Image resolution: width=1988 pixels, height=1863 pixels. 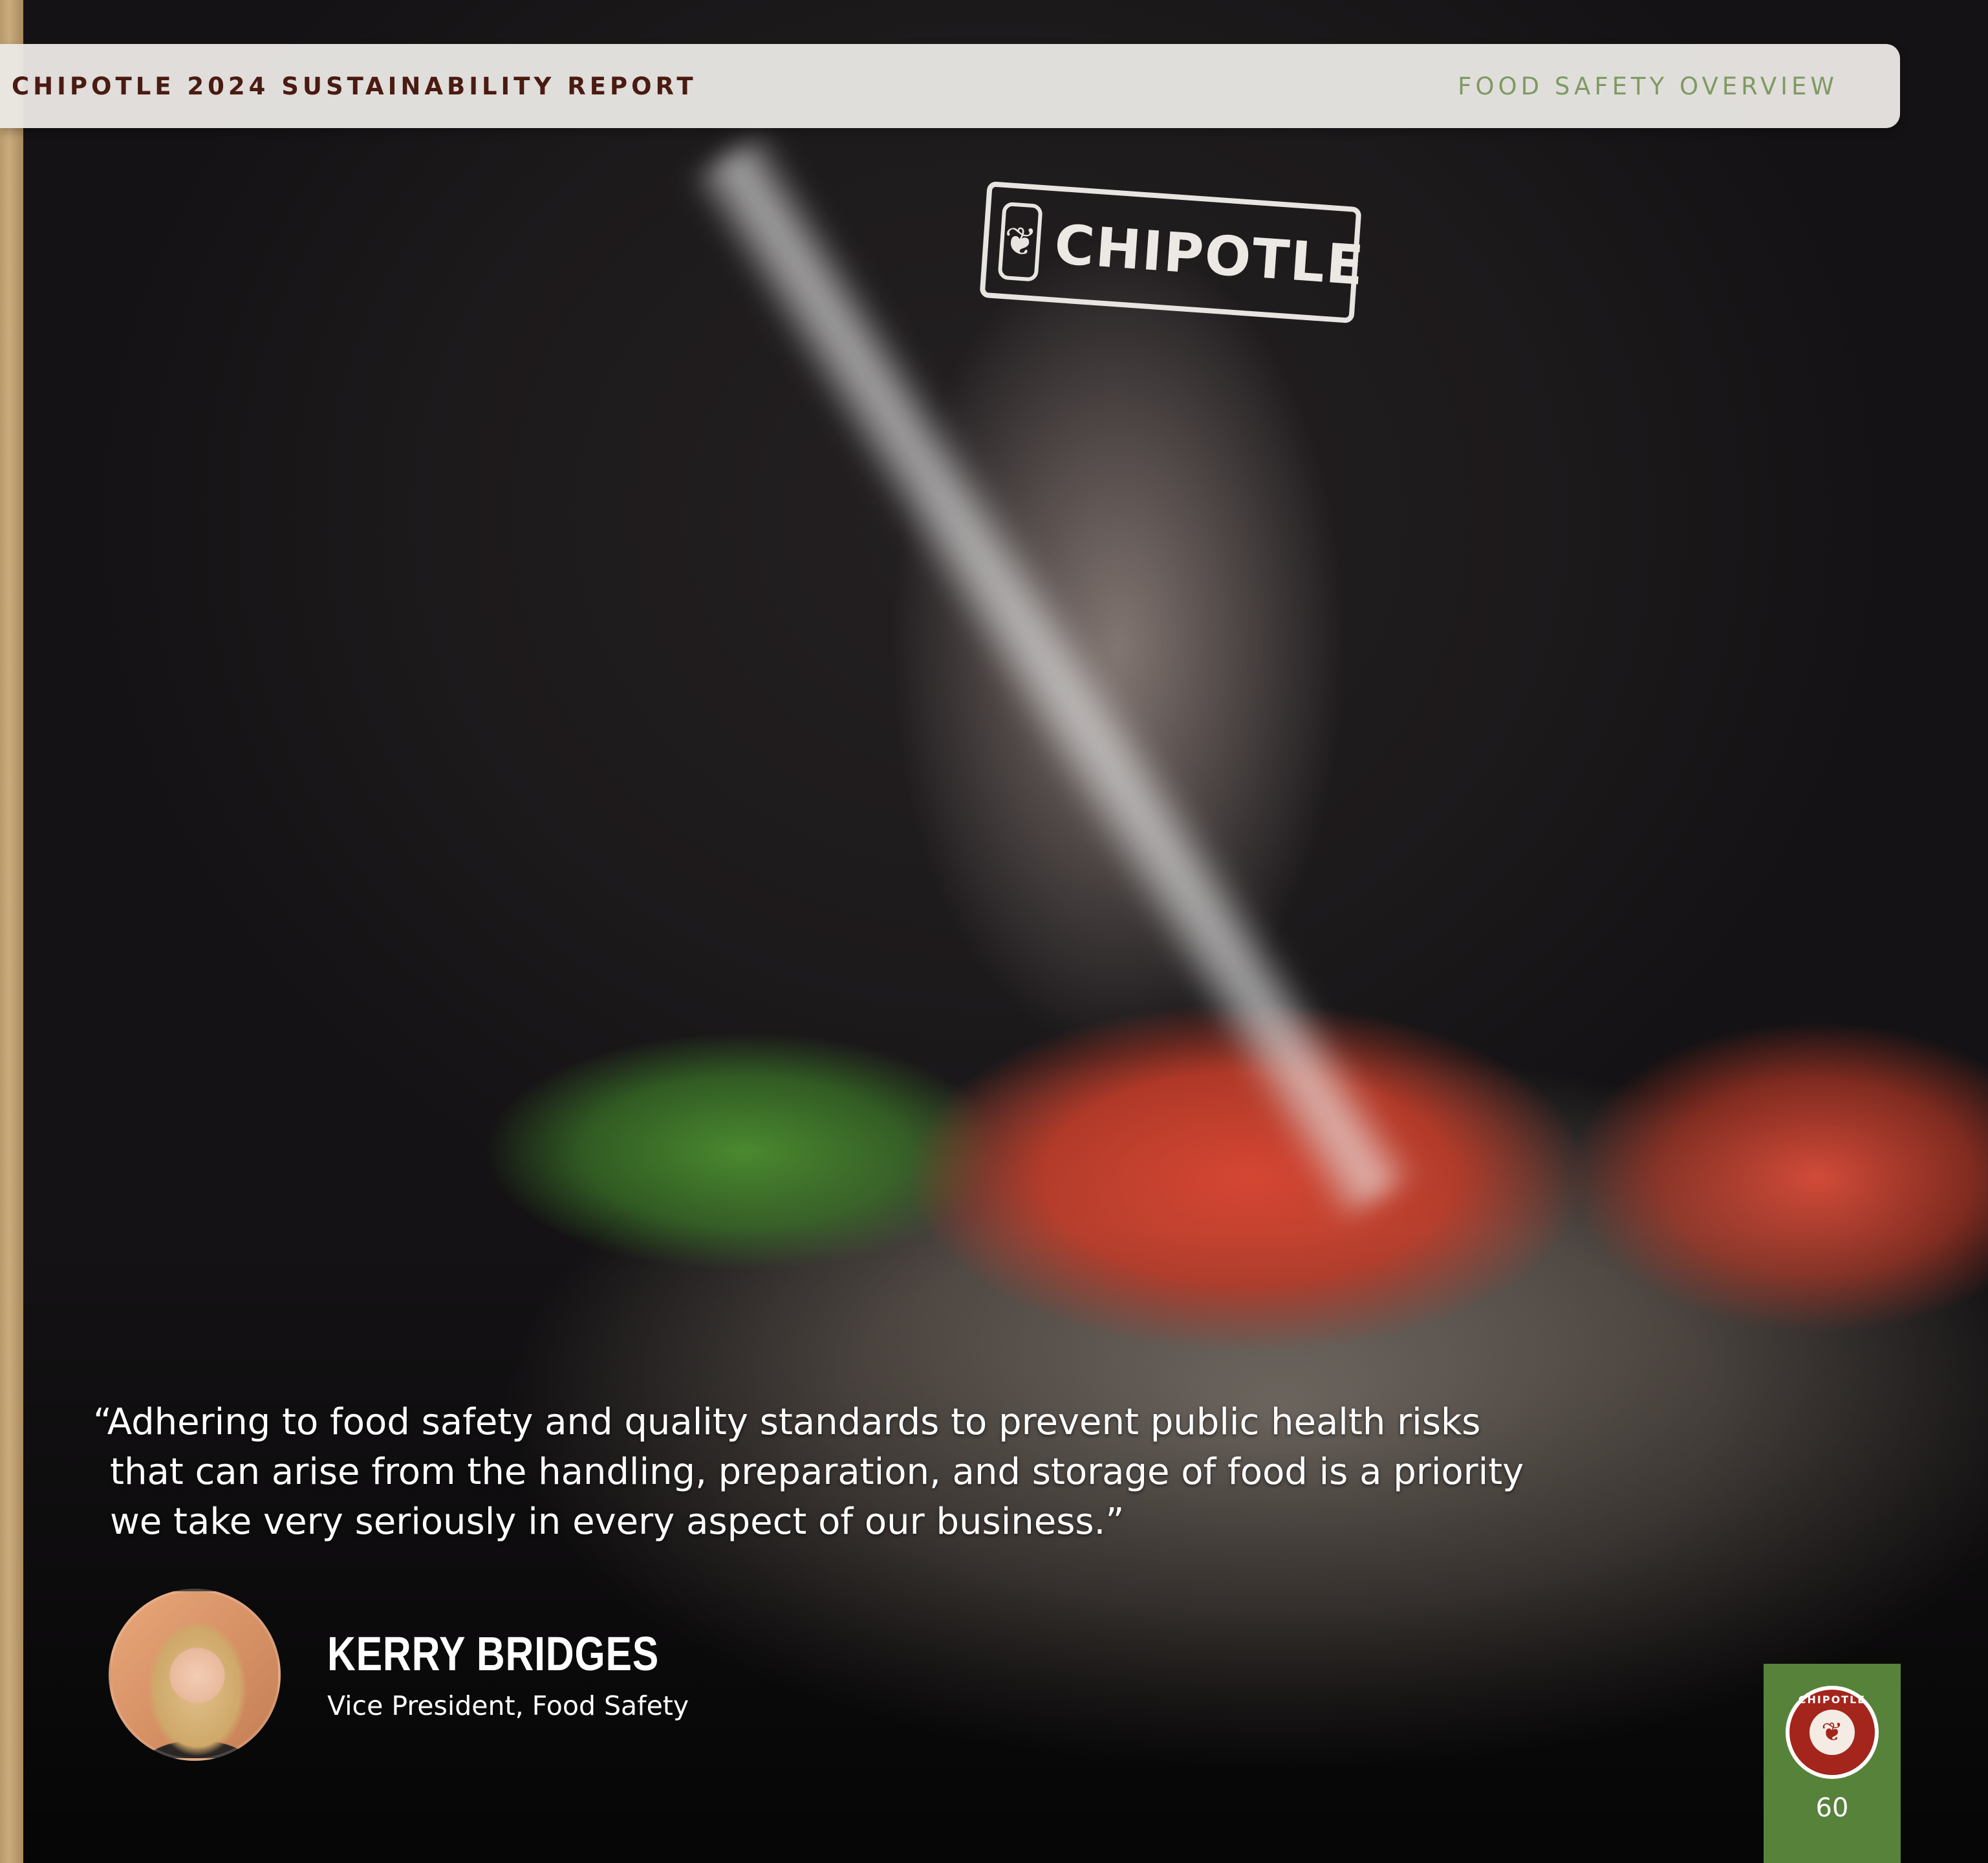 I want to click on report-title: CHIPOTLE 2024 SUSTAINABILITY REPORT, so click(x=354, y=86).